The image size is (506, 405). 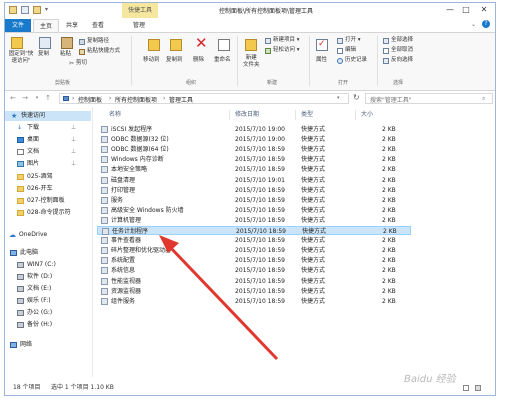 I want to click on item-count: 18 个项目, so click(x=27, y=387).